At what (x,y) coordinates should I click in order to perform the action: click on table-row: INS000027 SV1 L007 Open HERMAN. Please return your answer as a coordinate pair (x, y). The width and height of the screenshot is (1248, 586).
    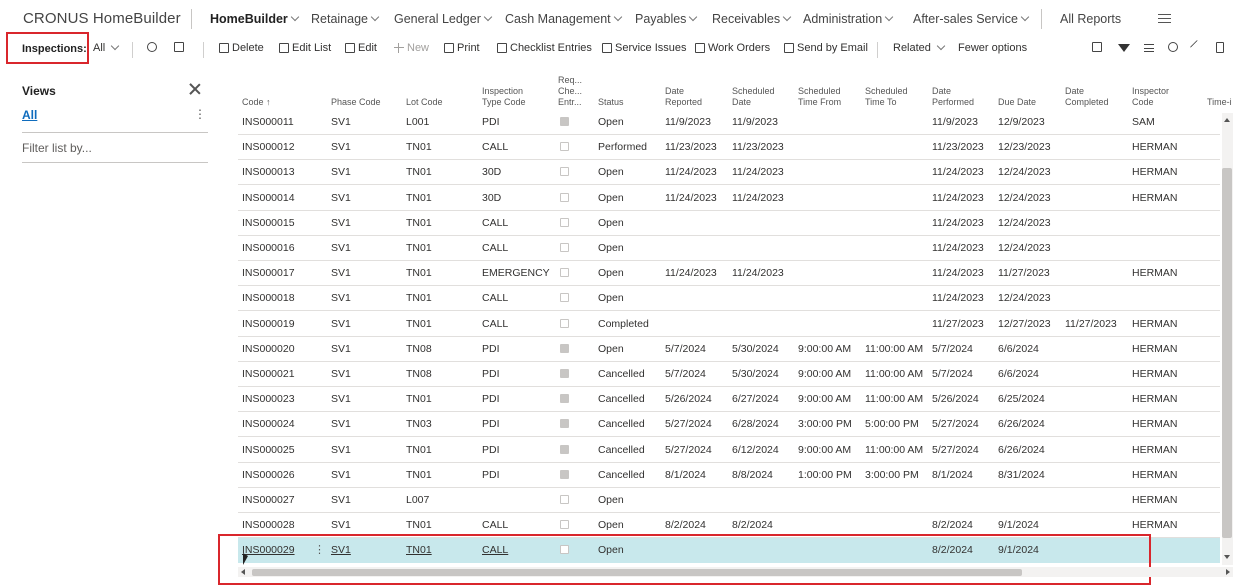
    Looking at the image, I should click on (729, 500).